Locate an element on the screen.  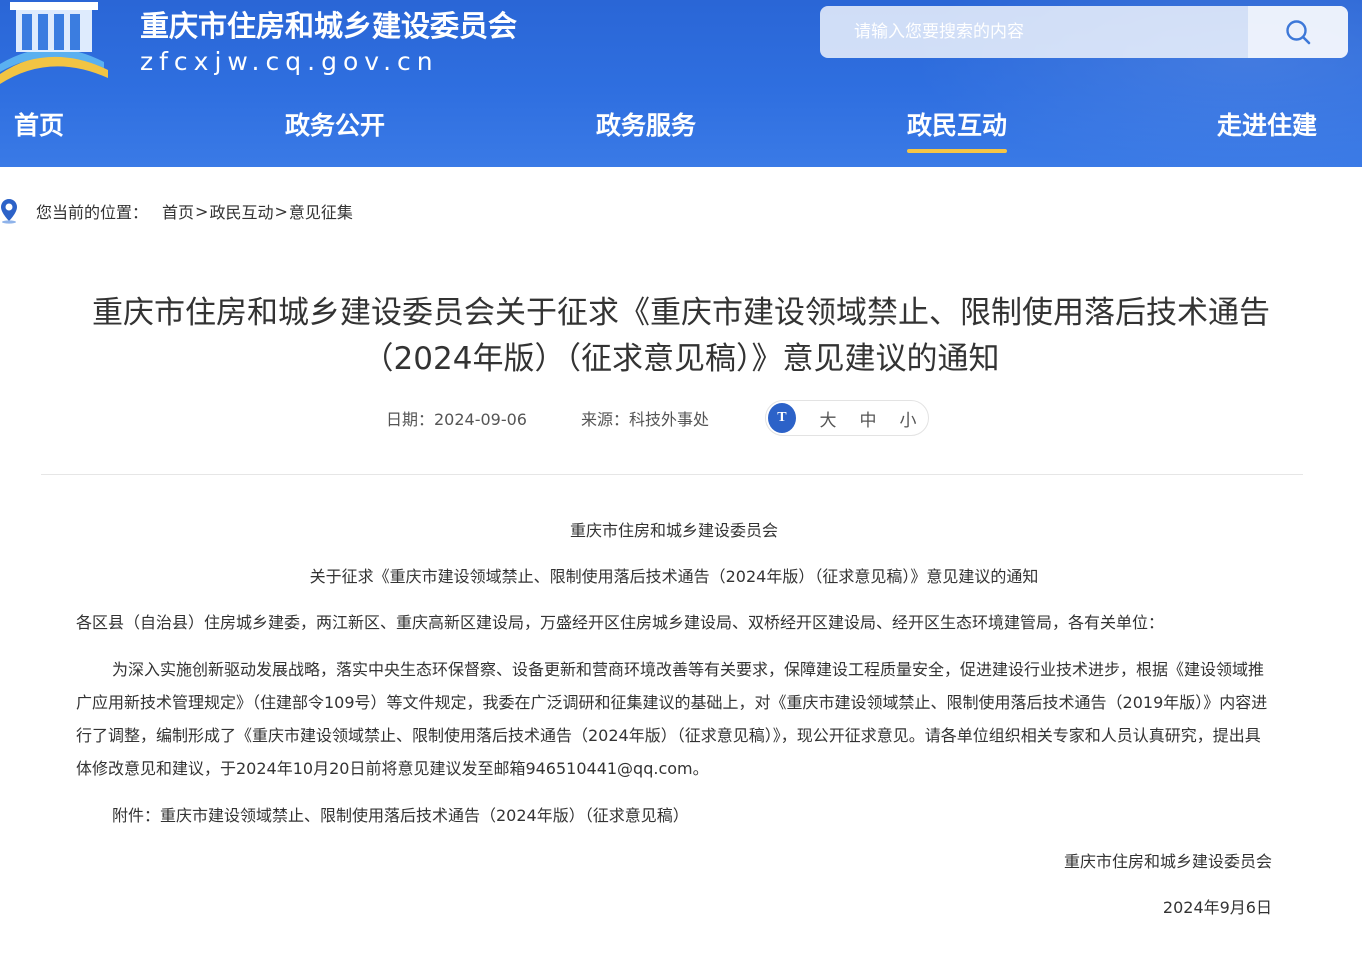
font-size-icon: T is located at coordinates (782, 418).